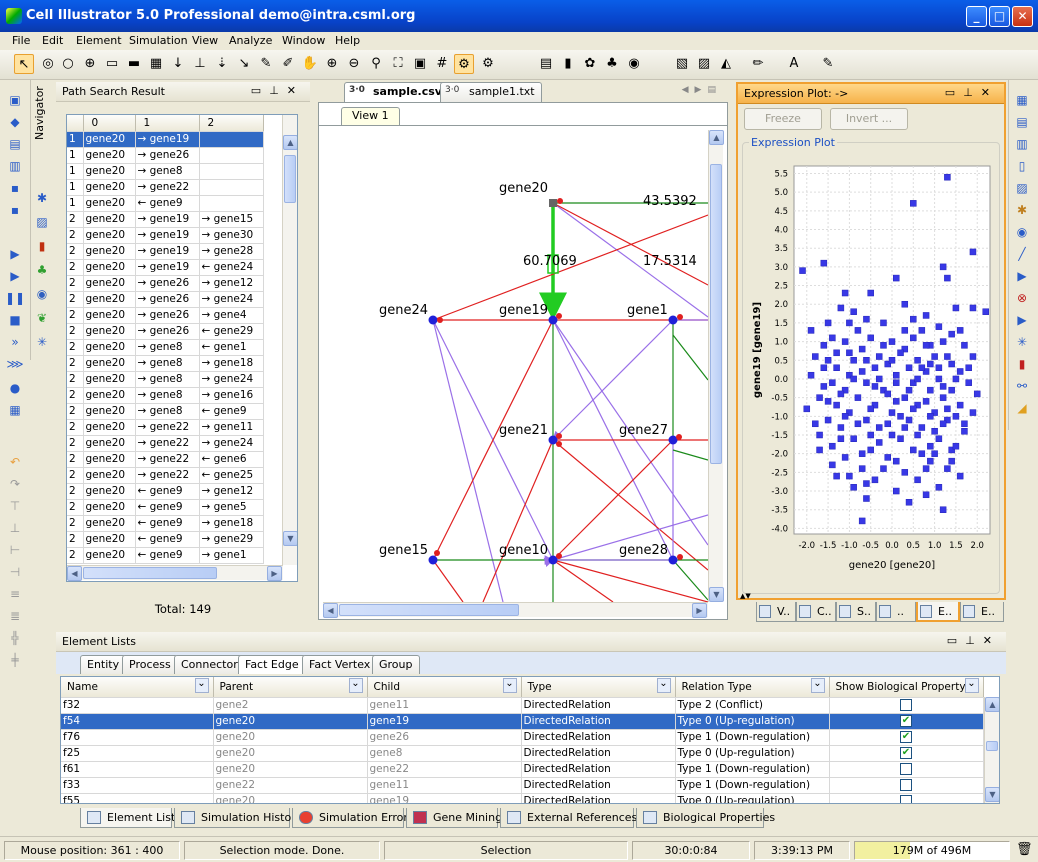 The image size is (1038, 862). What do you see at coordinates (906, 737) in the screenshot?
I see `checkbox: ✔` at bounding box center [906, 737].